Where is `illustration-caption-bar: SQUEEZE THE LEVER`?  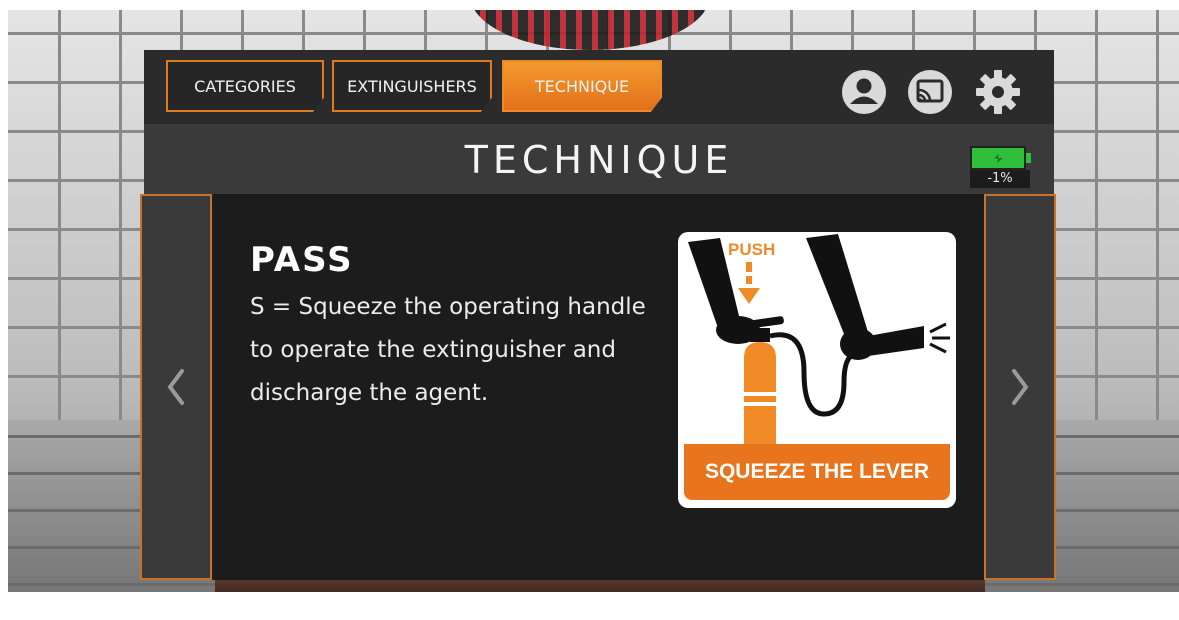 illustration-caption-bar: SQUEEZE THE LEVER is located at coordinates (817, 472).